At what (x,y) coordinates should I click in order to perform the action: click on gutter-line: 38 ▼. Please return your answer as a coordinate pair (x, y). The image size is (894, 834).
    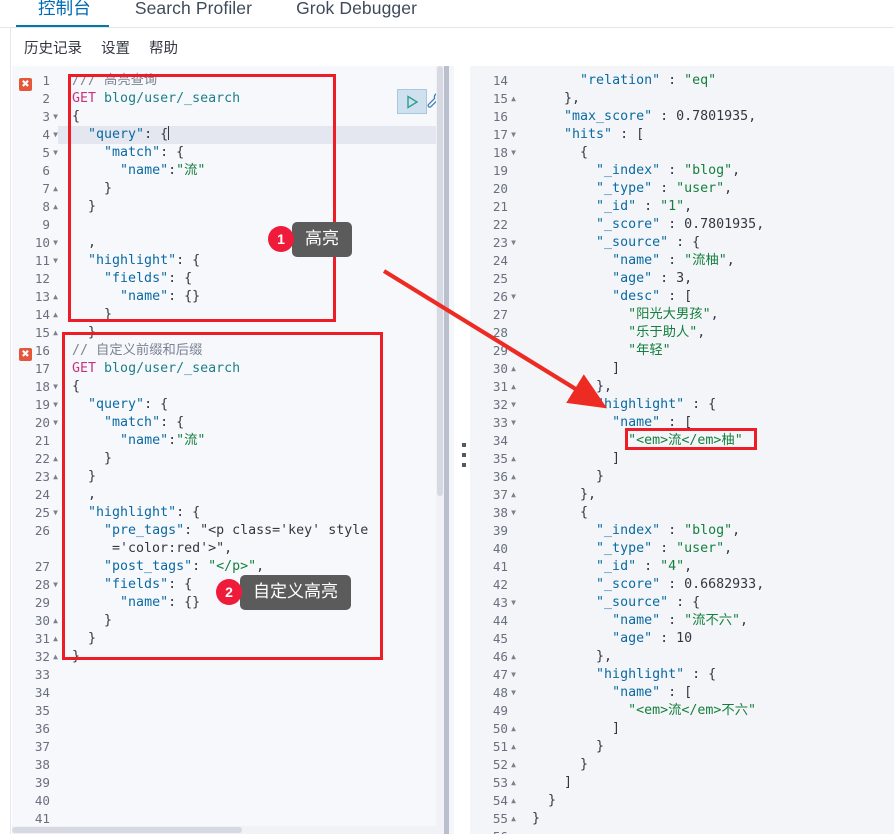
    Looking at the image, I should click on (504, 512).